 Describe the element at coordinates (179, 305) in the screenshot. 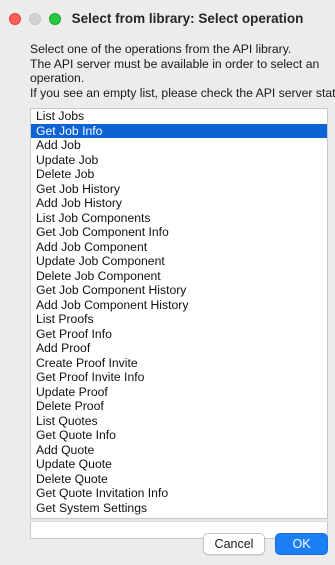

I see `operation-list-item: Add Job Component History` at that location.